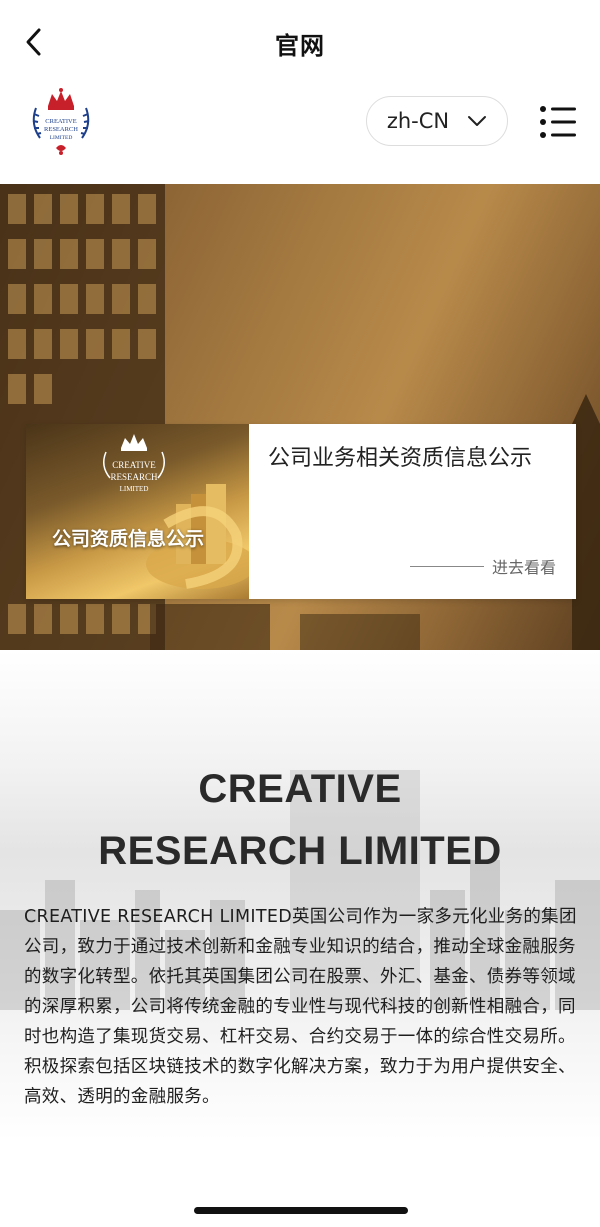 The width and height of the screenshot is (600, 1227). What do you see at coordinates (61, 138) in the screenshot?
I see `logo-text-line3: LIMITED` at bounding box center [61, 138].